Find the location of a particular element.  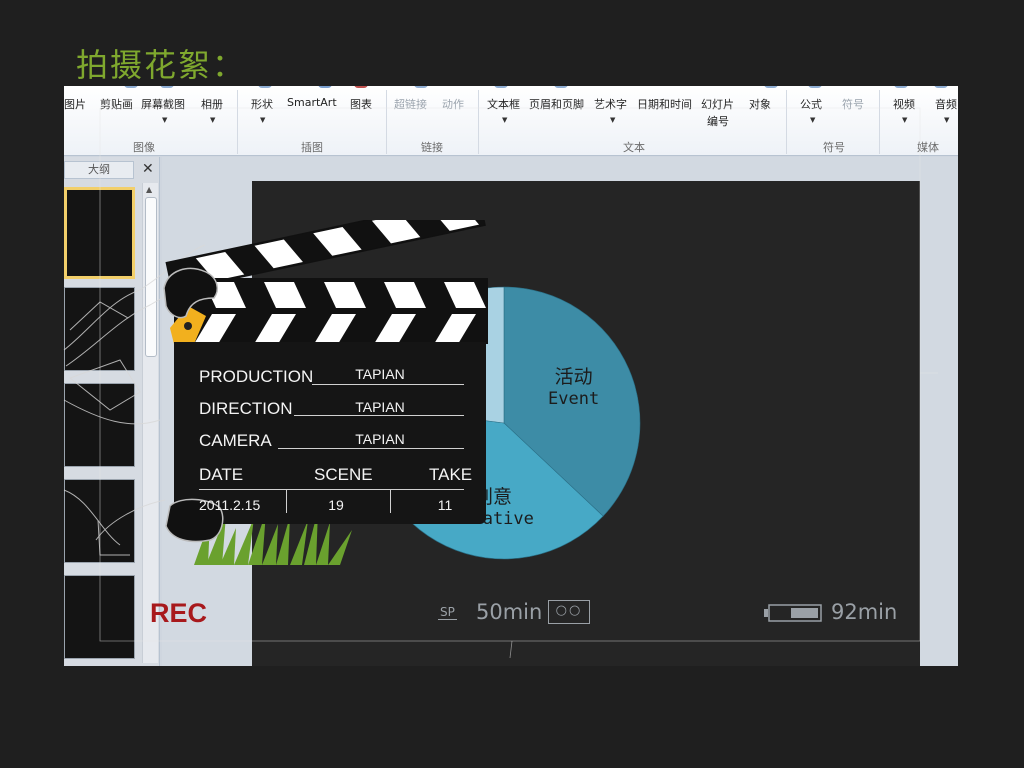

ribbon-album-button: 相册 is located at coordinates (212, 104).